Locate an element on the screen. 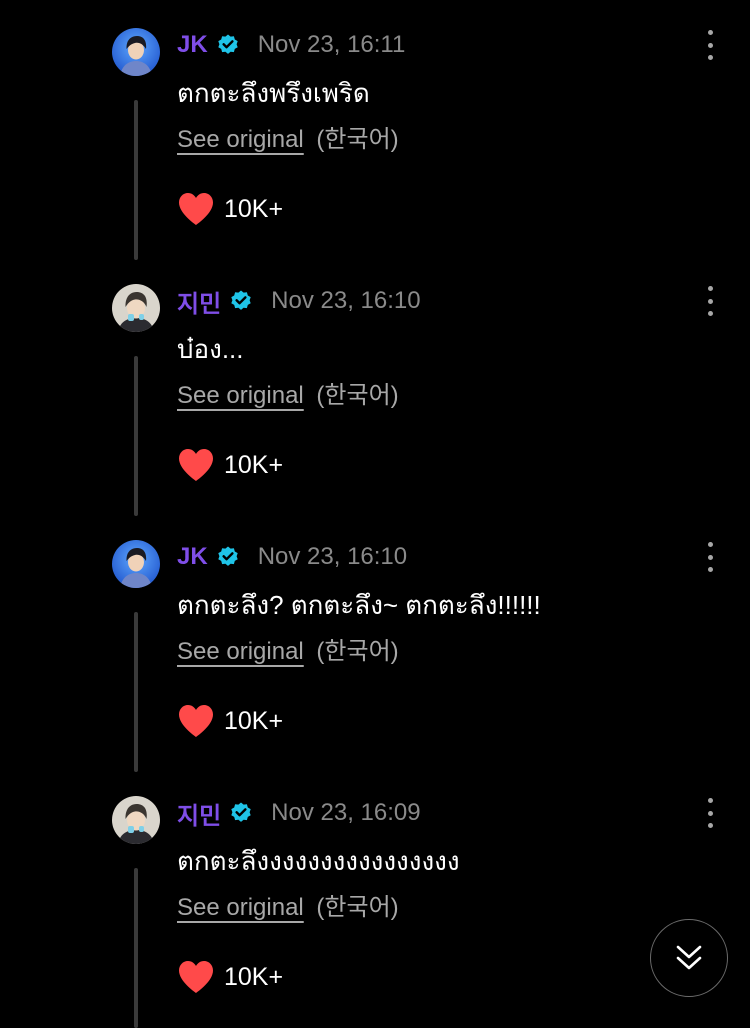 The image size is (750, 1028). timestamp: Nov 23, 16:09 is located at coordinates (346, 812).